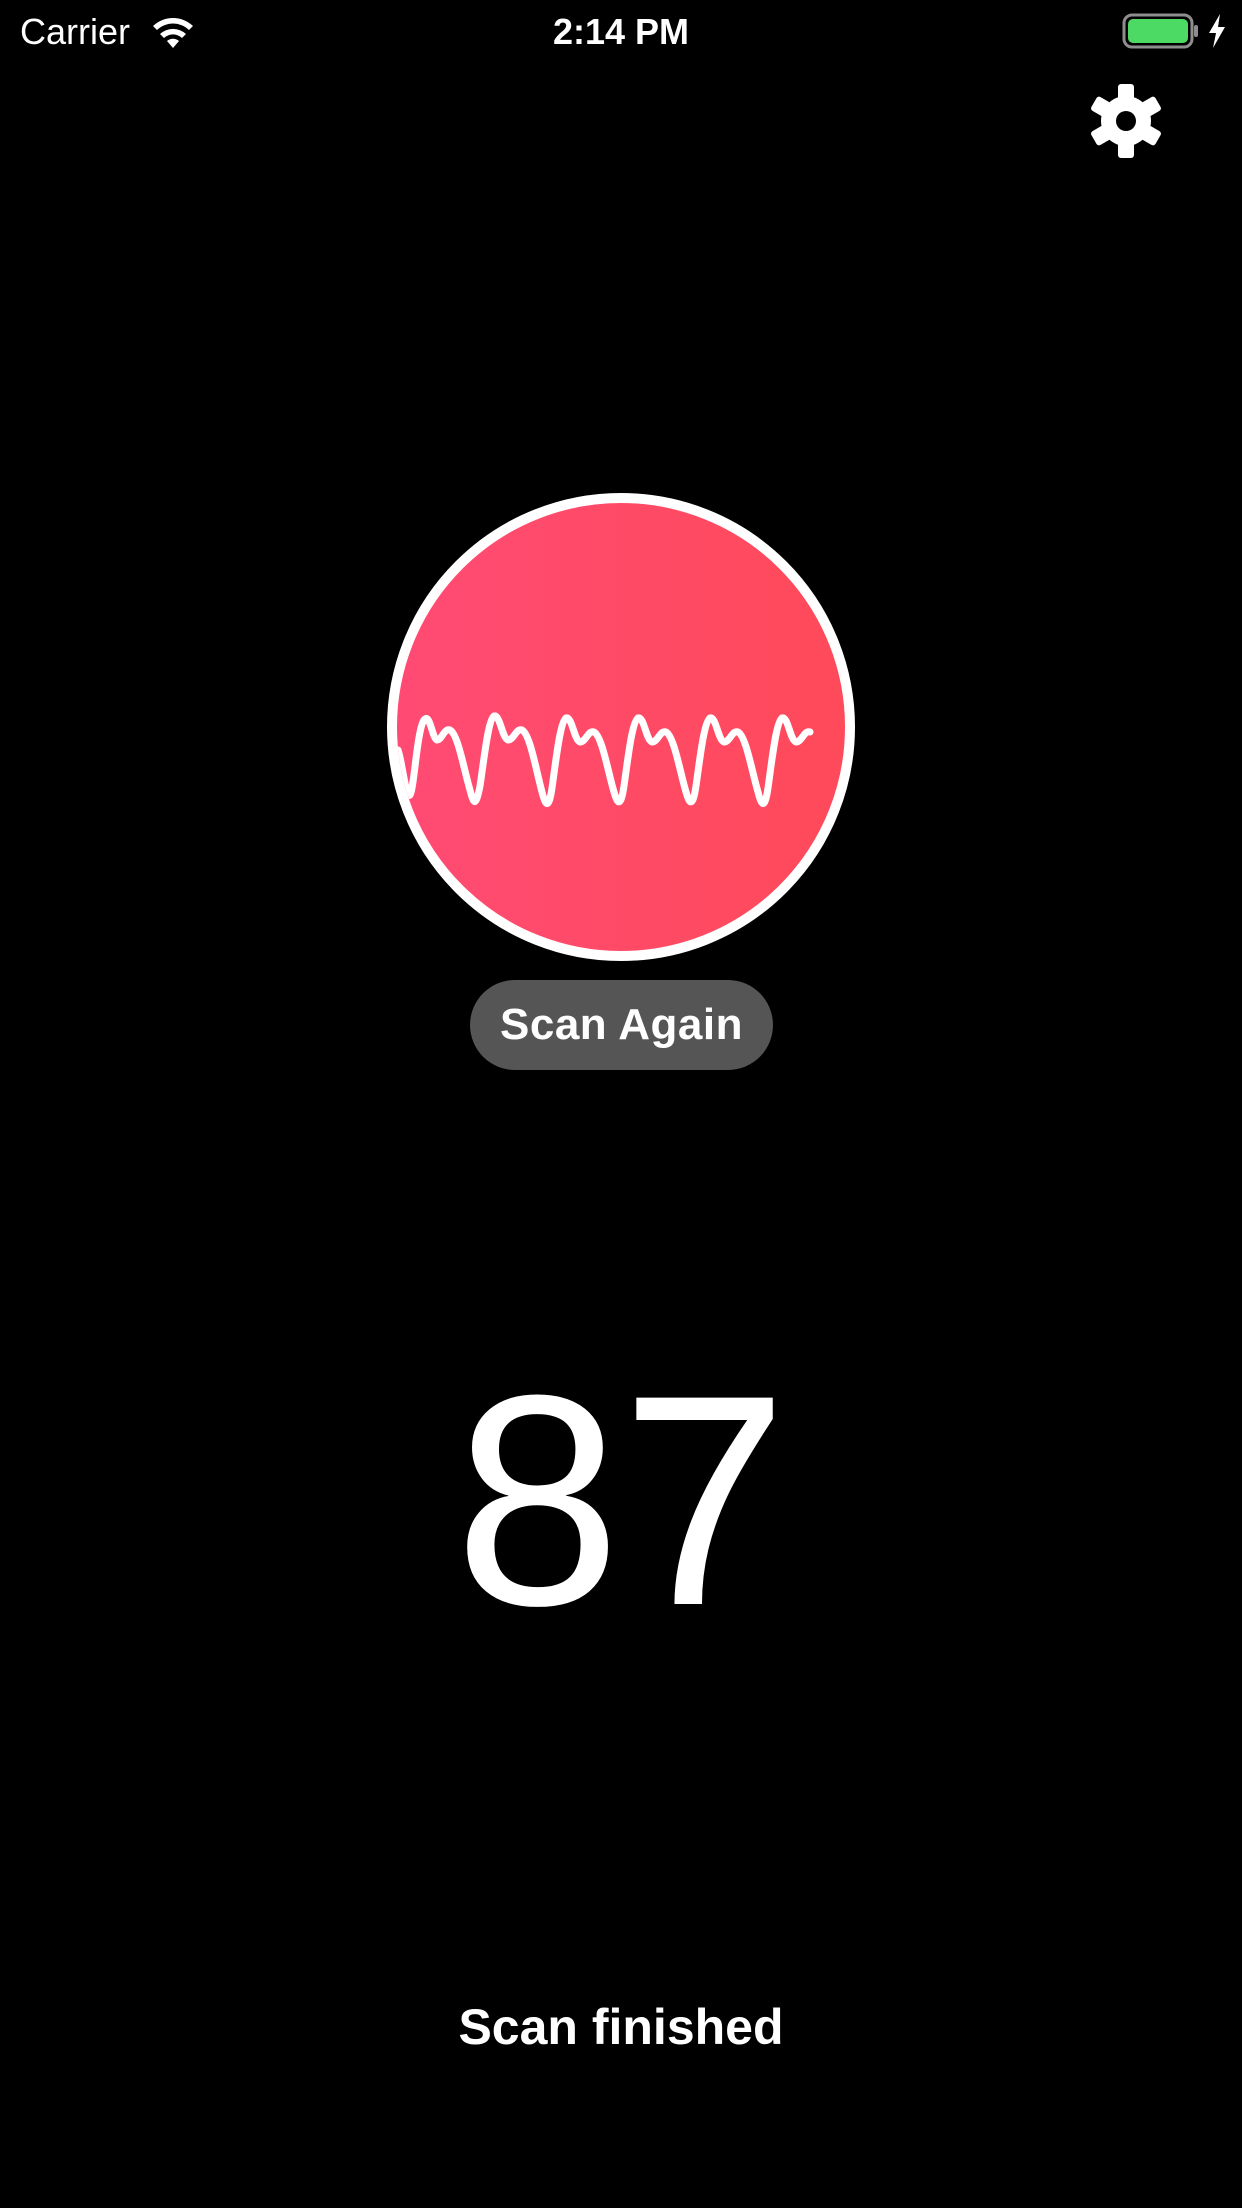  Describe the element at coordinates (1217, 31) in the screenshot. I see `charging-bolt-icon` at that location.